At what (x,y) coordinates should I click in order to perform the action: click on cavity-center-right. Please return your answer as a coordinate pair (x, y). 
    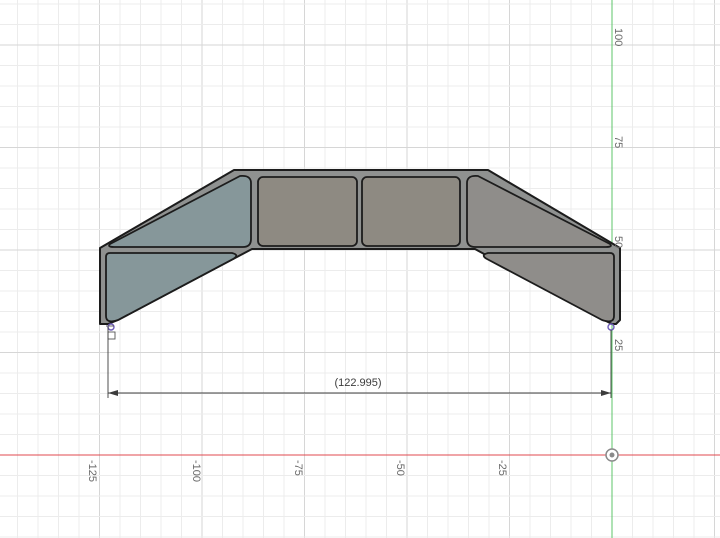
    Looking at the image, I should click on (411, 211).